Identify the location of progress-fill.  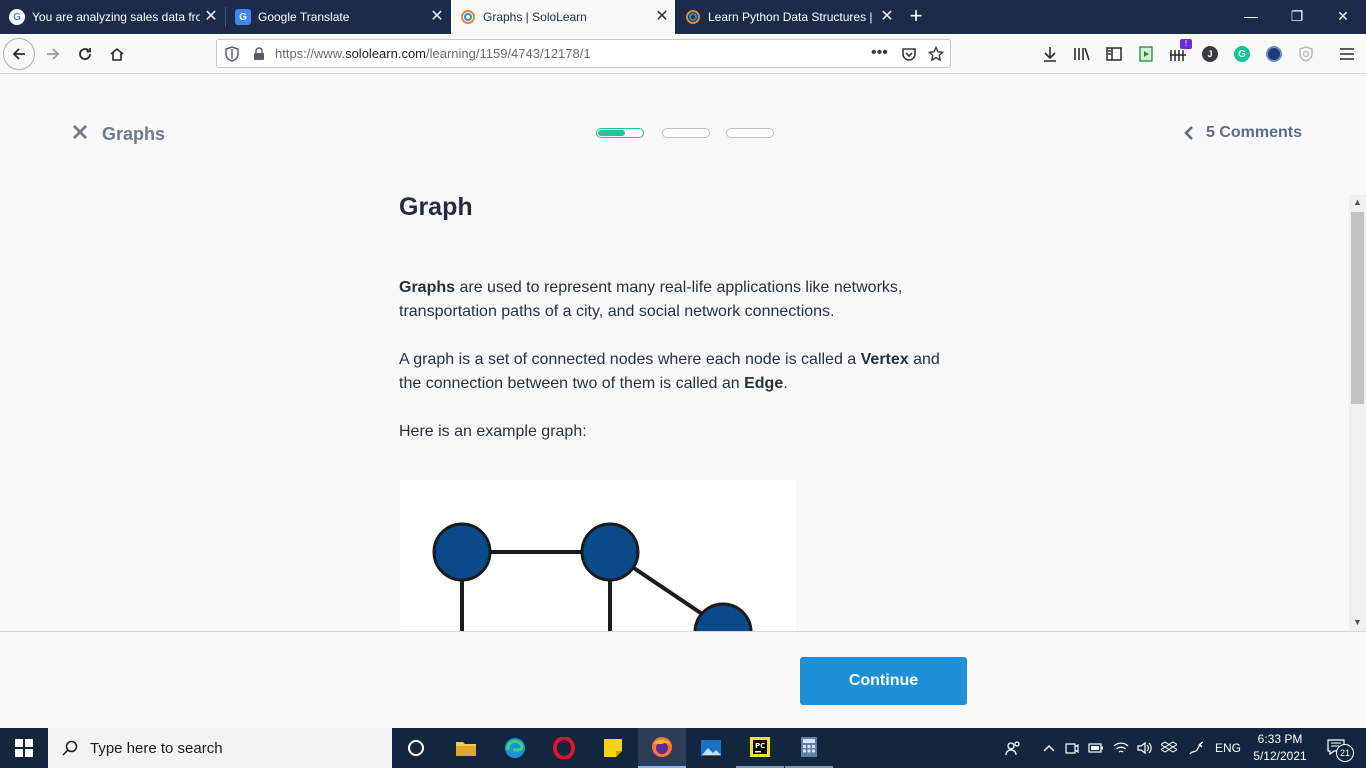
(612, 133).